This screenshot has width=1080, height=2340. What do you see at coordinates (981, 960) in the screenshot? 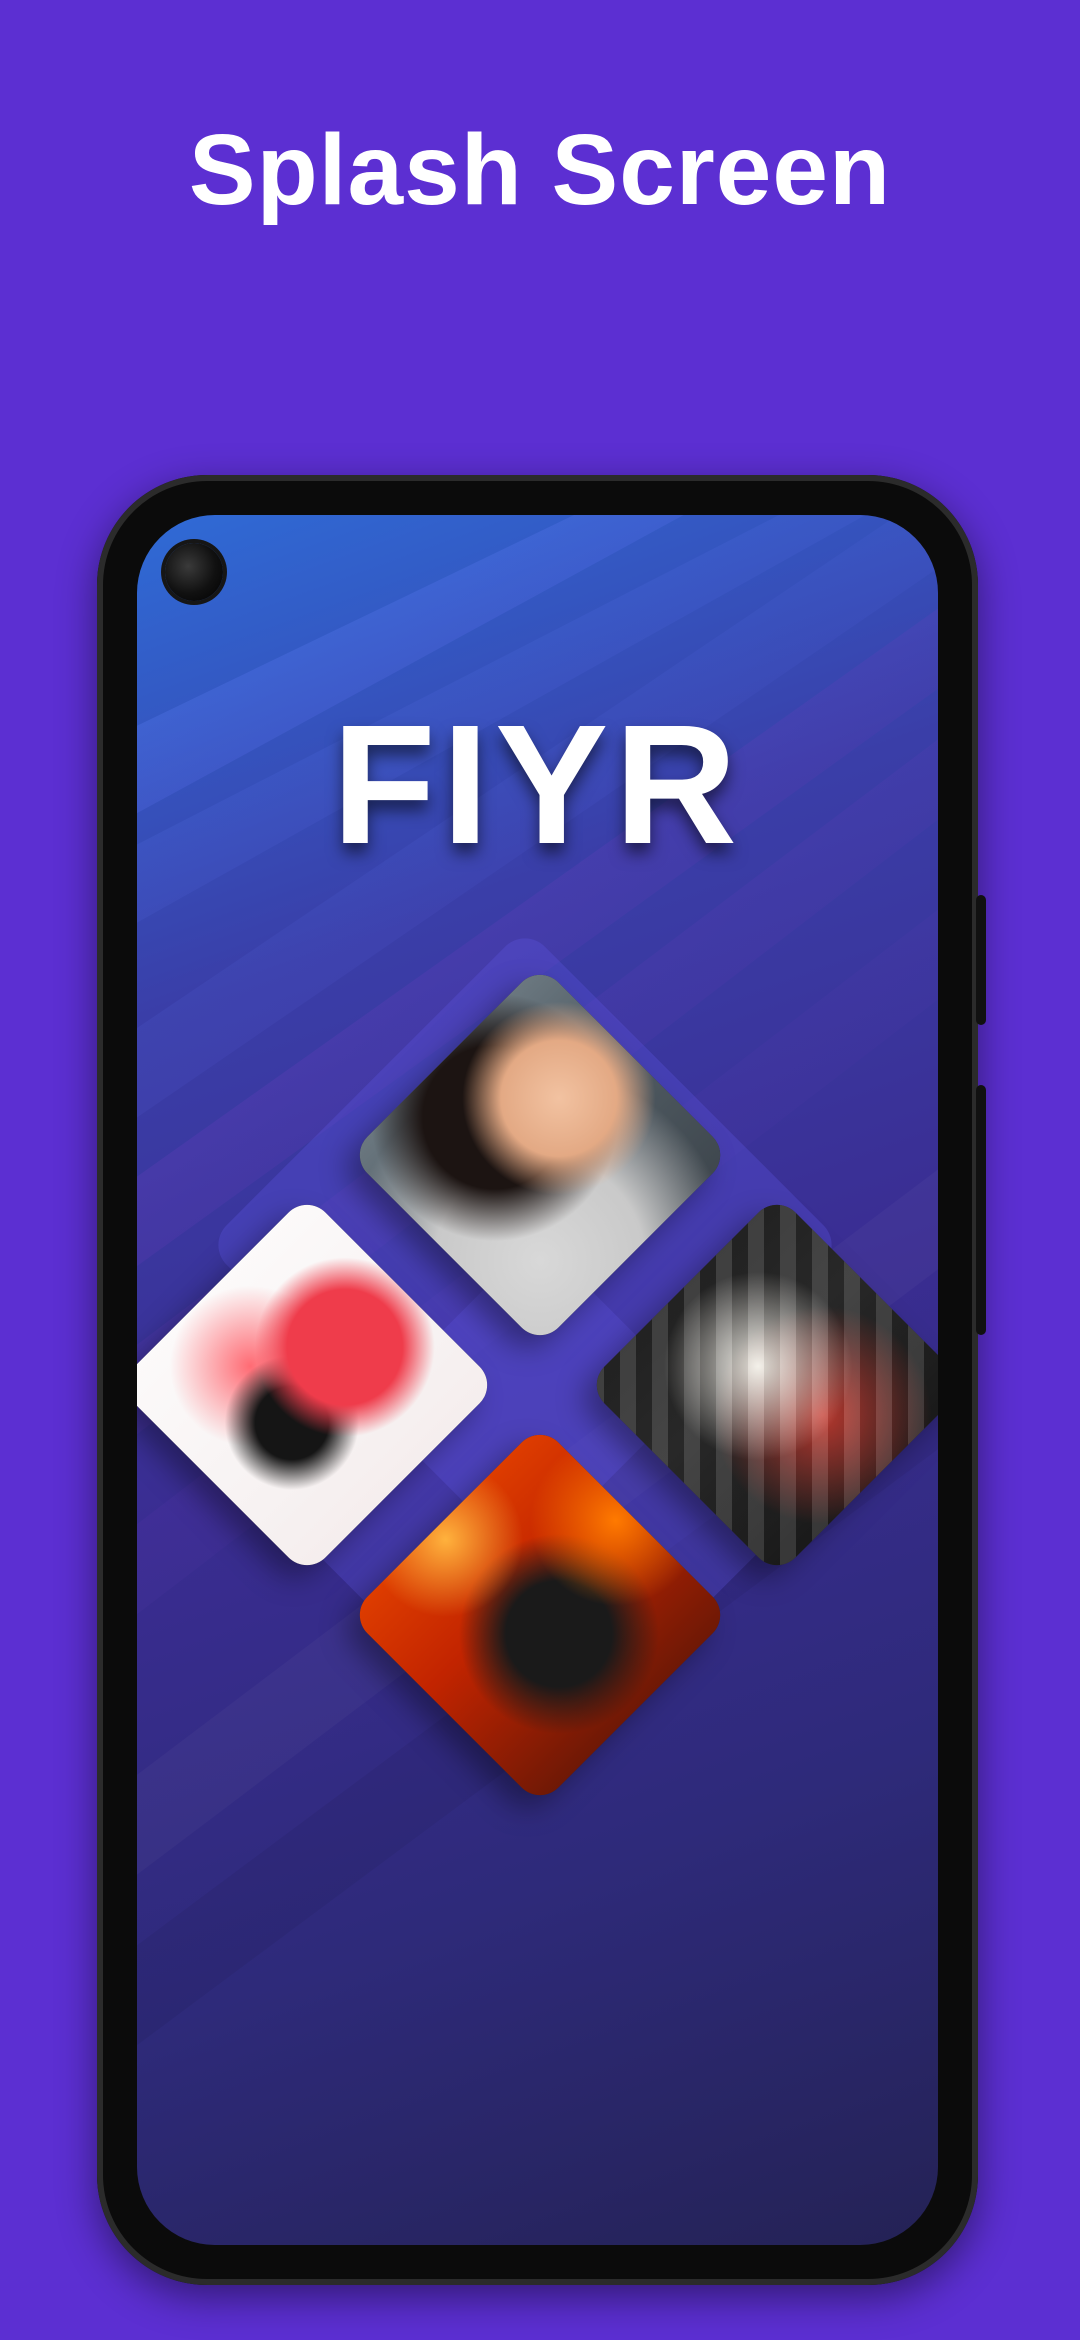
I see `power-button` at bounding box center [981, 960].